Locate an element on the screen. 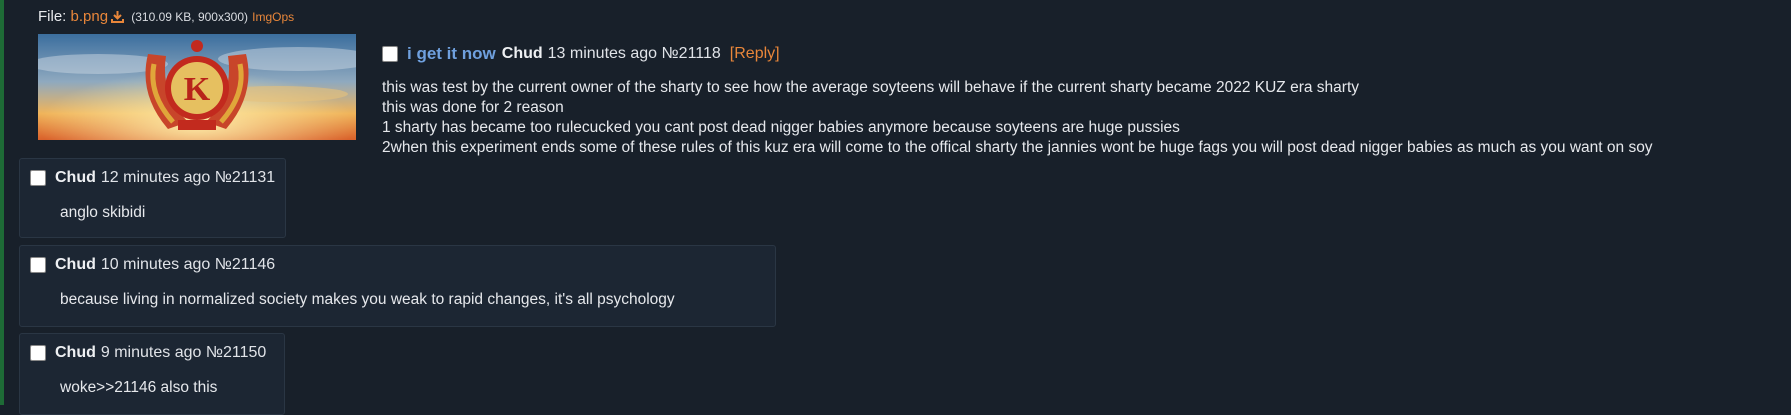 This screenshot has width=1791, height=415. file-info: File: b.png (310.09 KB, 900x300) ImgOps is located at coordinates (166, 17).